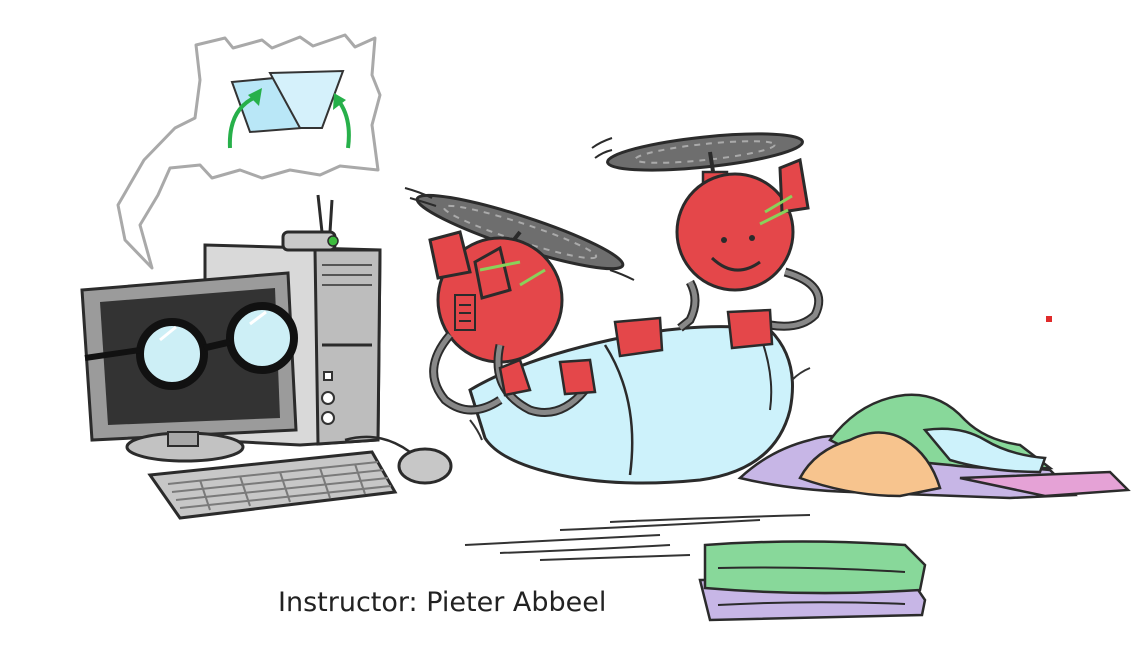 The width and height of the screenshot is (1145, 645). I want to click on cursor-dot, so click(1049, 319).